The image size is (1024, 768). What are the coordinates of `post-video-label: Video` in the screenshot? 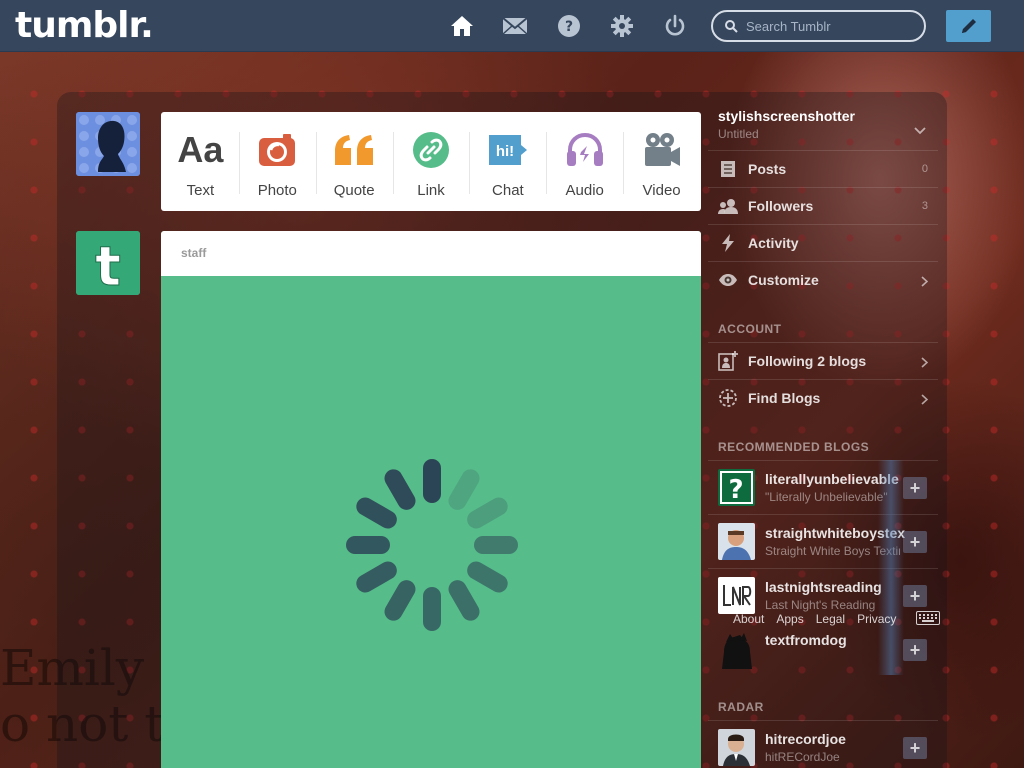 It's located at (661, 190).